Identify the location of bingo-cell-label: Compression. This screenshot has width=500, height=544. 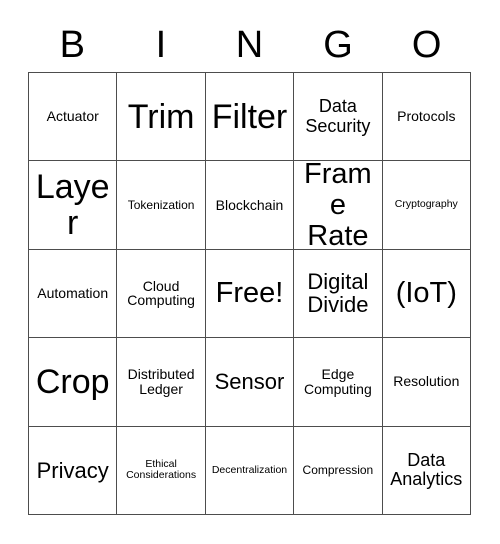
(338, 469).